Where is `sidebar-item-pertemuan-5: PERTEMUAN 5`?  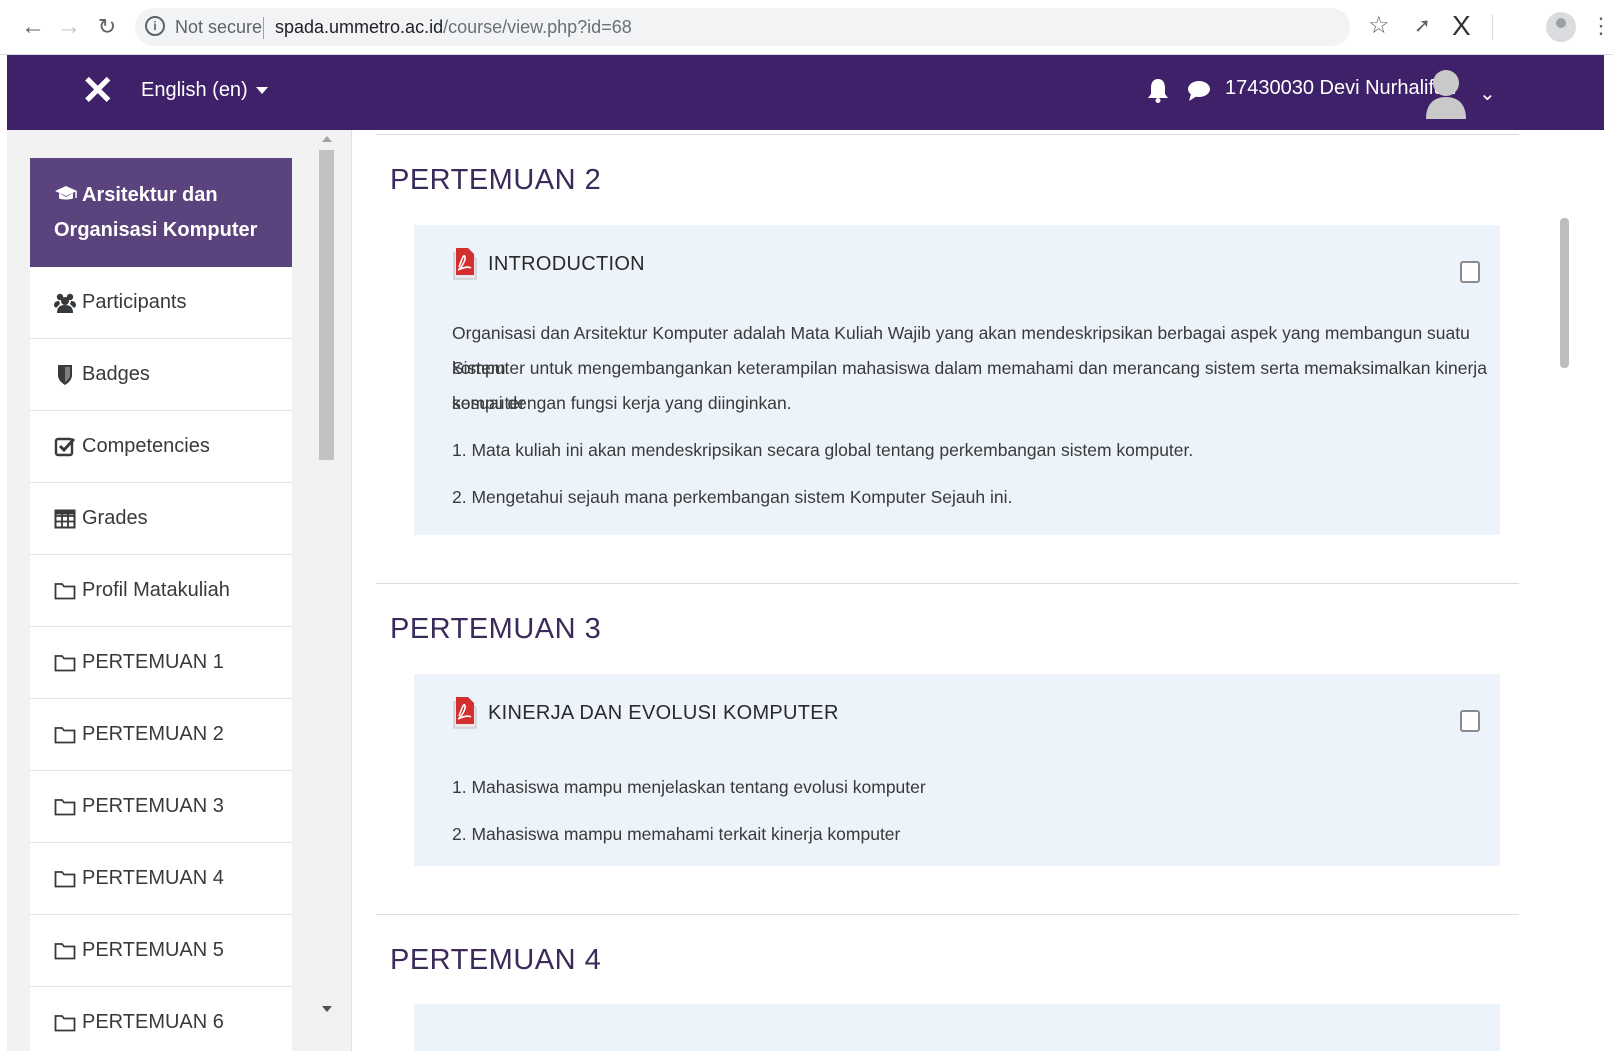 sidebar-item-pertemuan-5: PERTEMUAN 5 is located at coordinates (161, 951).